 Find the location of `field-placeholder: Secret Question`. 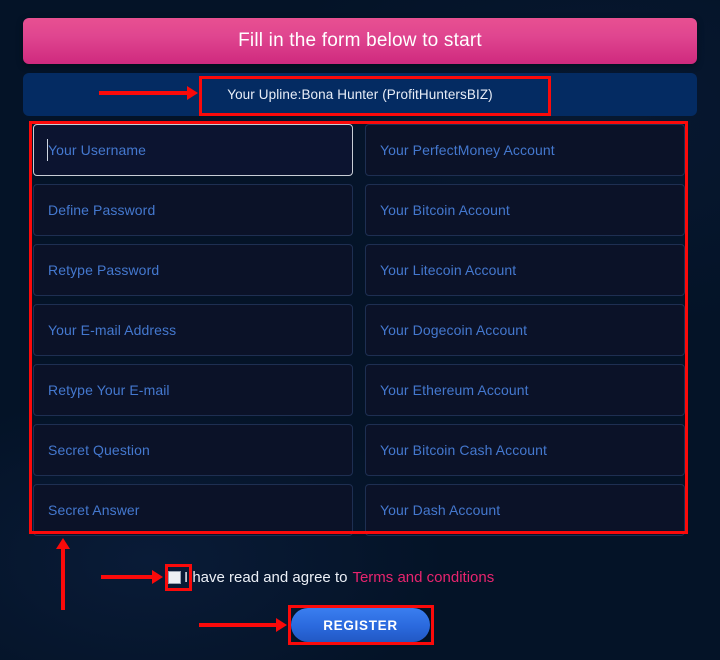

field-placeholder: Secret Question is located at coordinates (99, 450).